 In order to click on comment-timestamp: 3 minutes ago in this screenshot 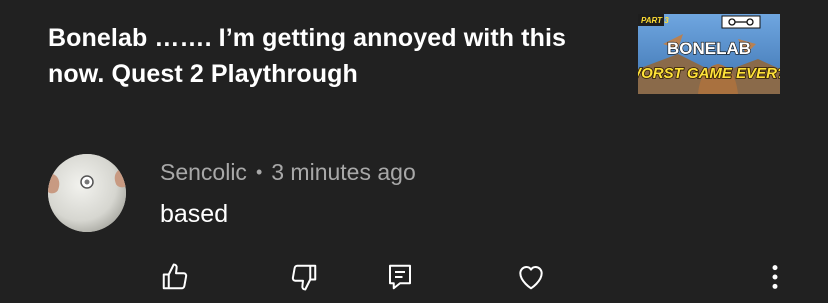, I will do `click(343, 171)`.